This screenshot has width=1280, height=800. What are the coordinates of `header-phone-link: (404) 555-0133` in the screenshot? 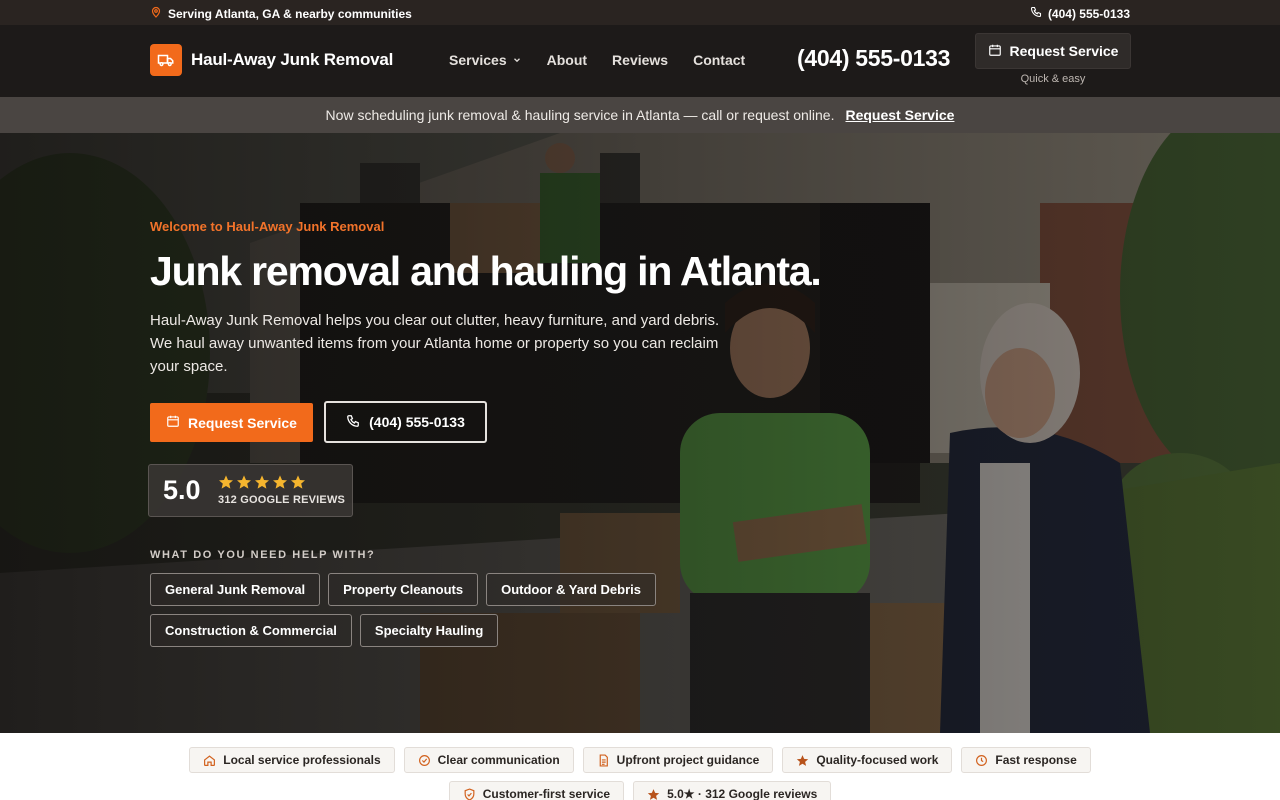 It's located at (873, 58).